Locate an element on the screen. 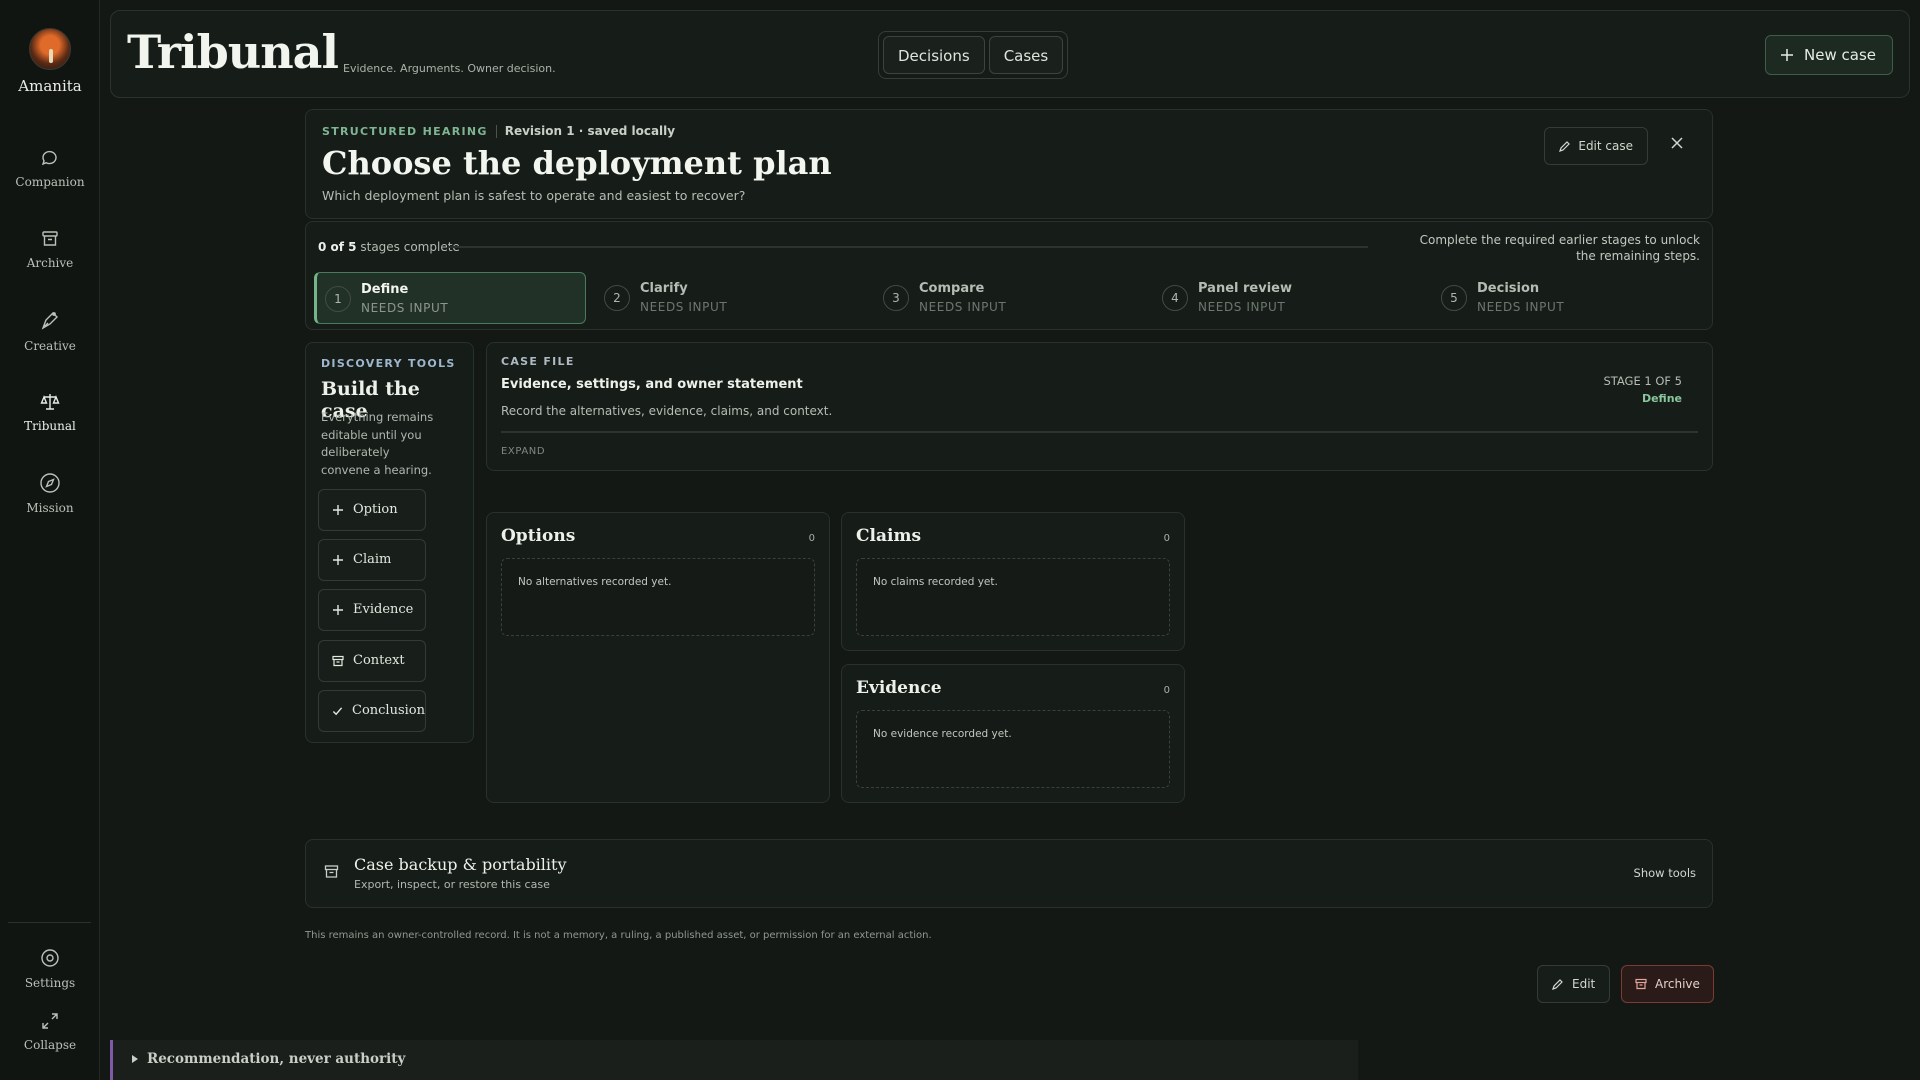 This screenshot has height=1080, width=1920. recommendation-label: Recommendation, never authority is located at coordinates (276, 1059).